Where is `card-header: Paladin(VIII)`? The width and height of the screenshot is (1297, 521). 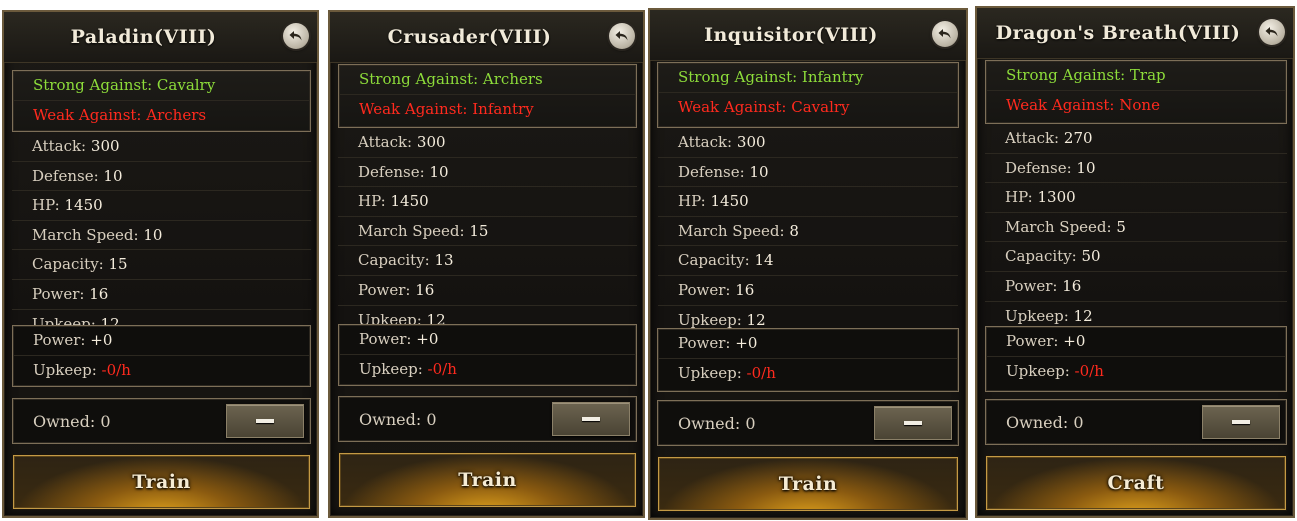
card-header: Paladin(VIII) is located at coordinates (160, 37).